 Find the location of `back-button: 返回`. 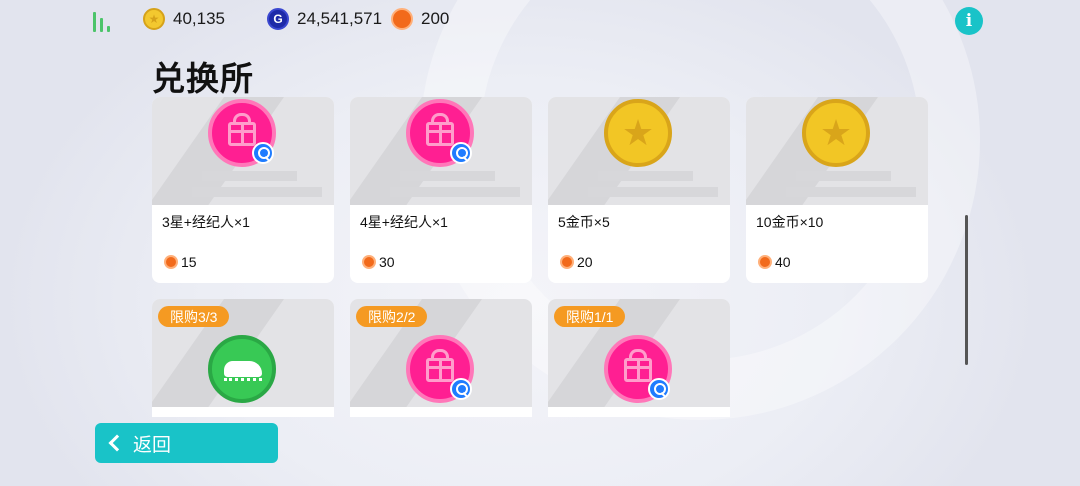

back-button: 返回 is located at coordinates (186, 443).